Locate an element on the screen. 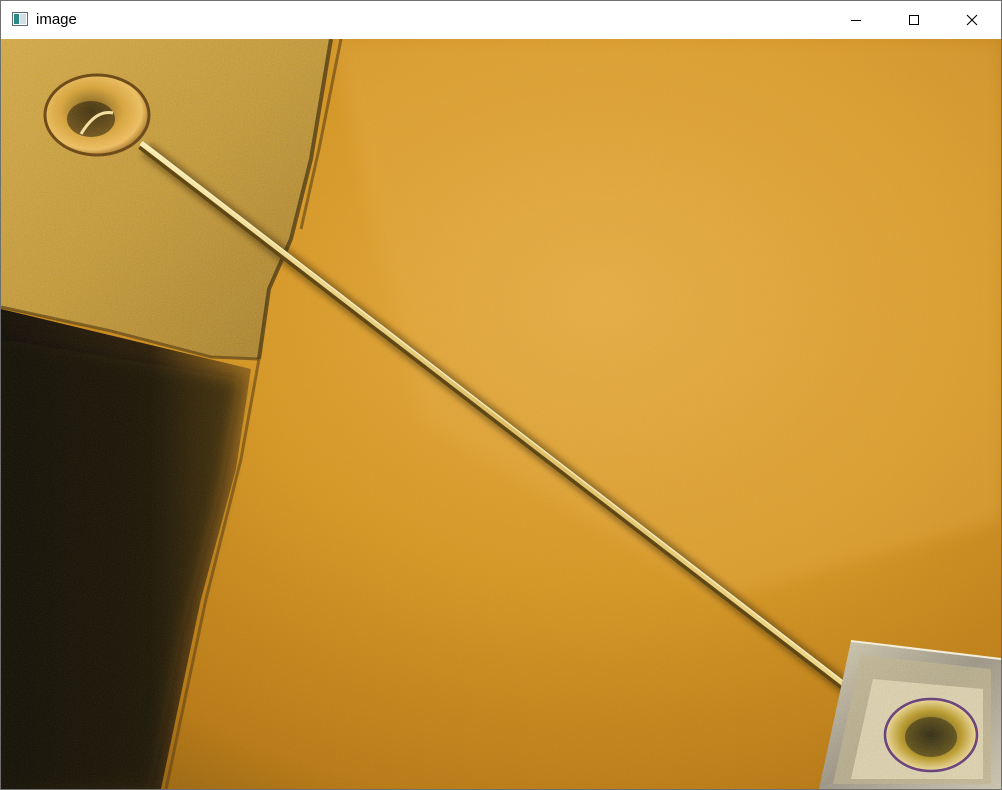 This screenshot has width=1002, height=790. maximize-button is located at coordinates (914, 20).